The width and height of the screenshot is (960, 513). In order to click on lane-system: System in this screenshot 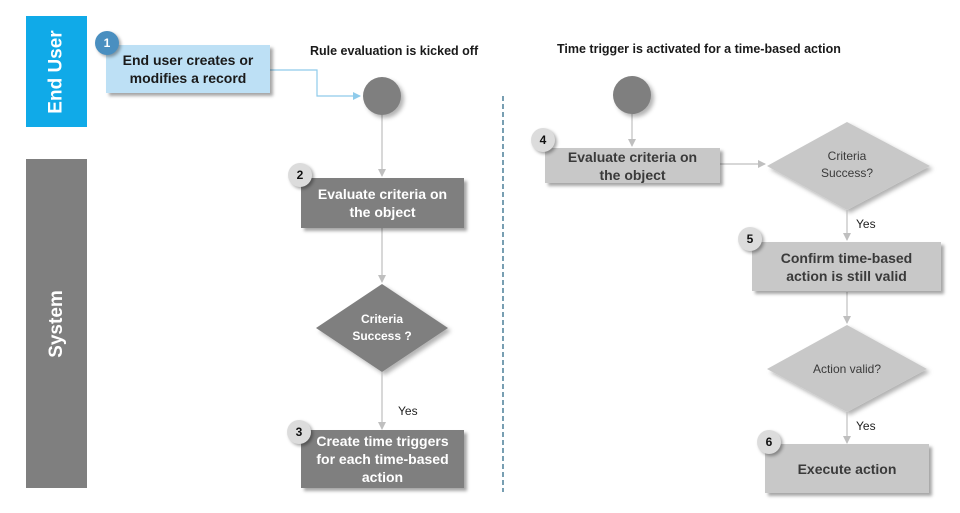, I will do `click(56, 323)`.